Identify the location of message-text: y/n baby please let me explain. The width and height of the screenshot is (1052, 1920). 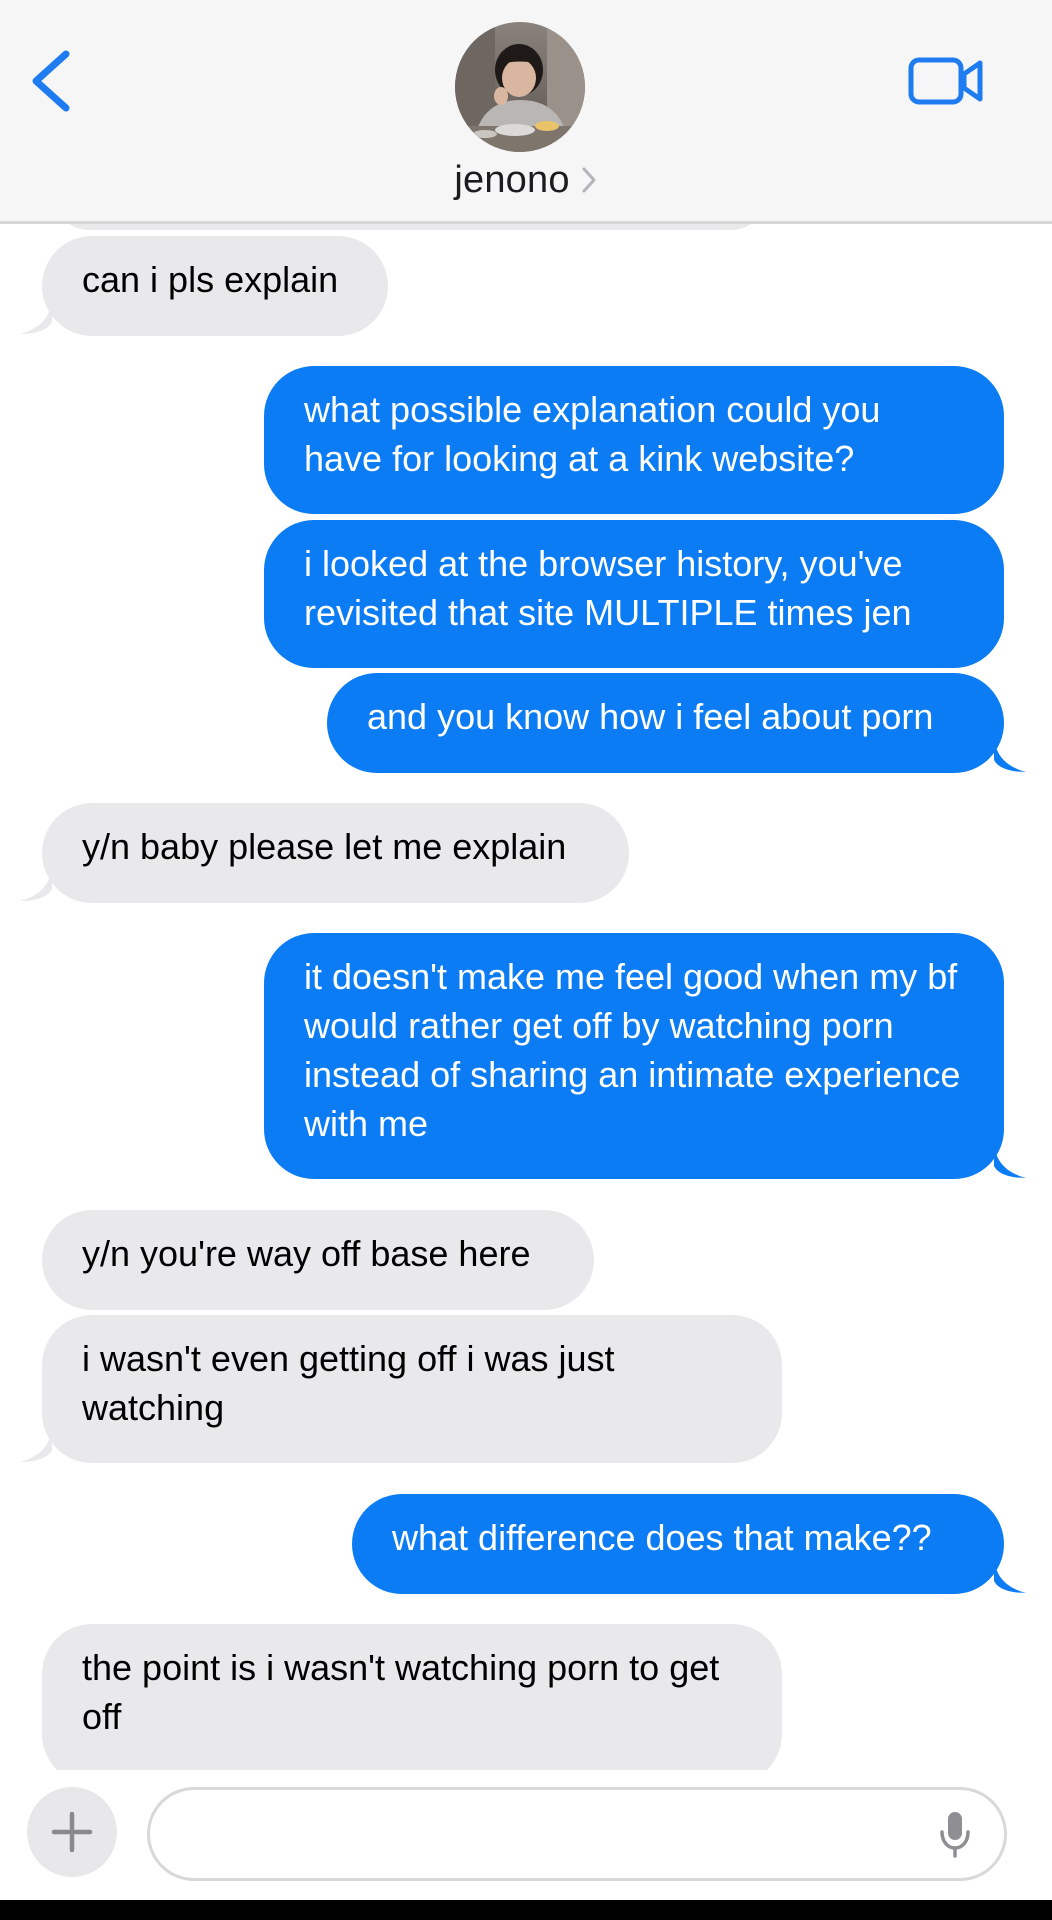
(324, 846).